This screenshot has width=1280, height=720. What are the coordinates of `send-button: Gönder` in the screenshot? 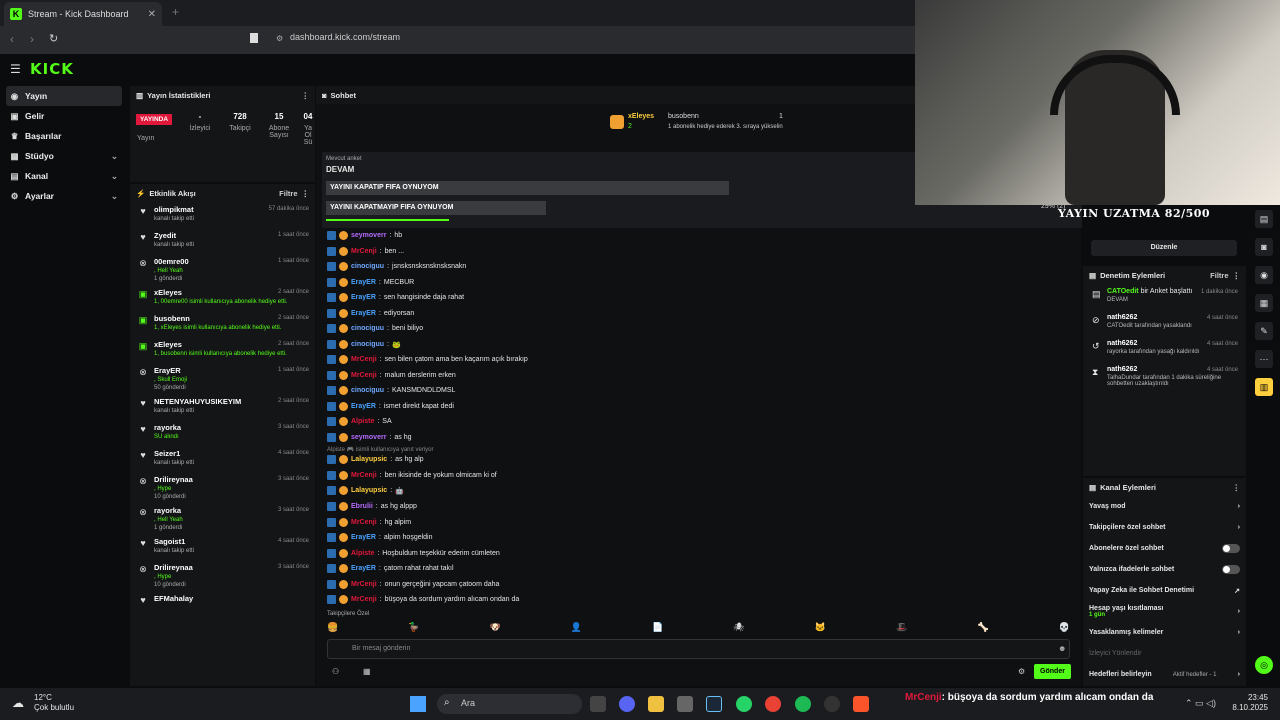 It's located at (1052, 671).